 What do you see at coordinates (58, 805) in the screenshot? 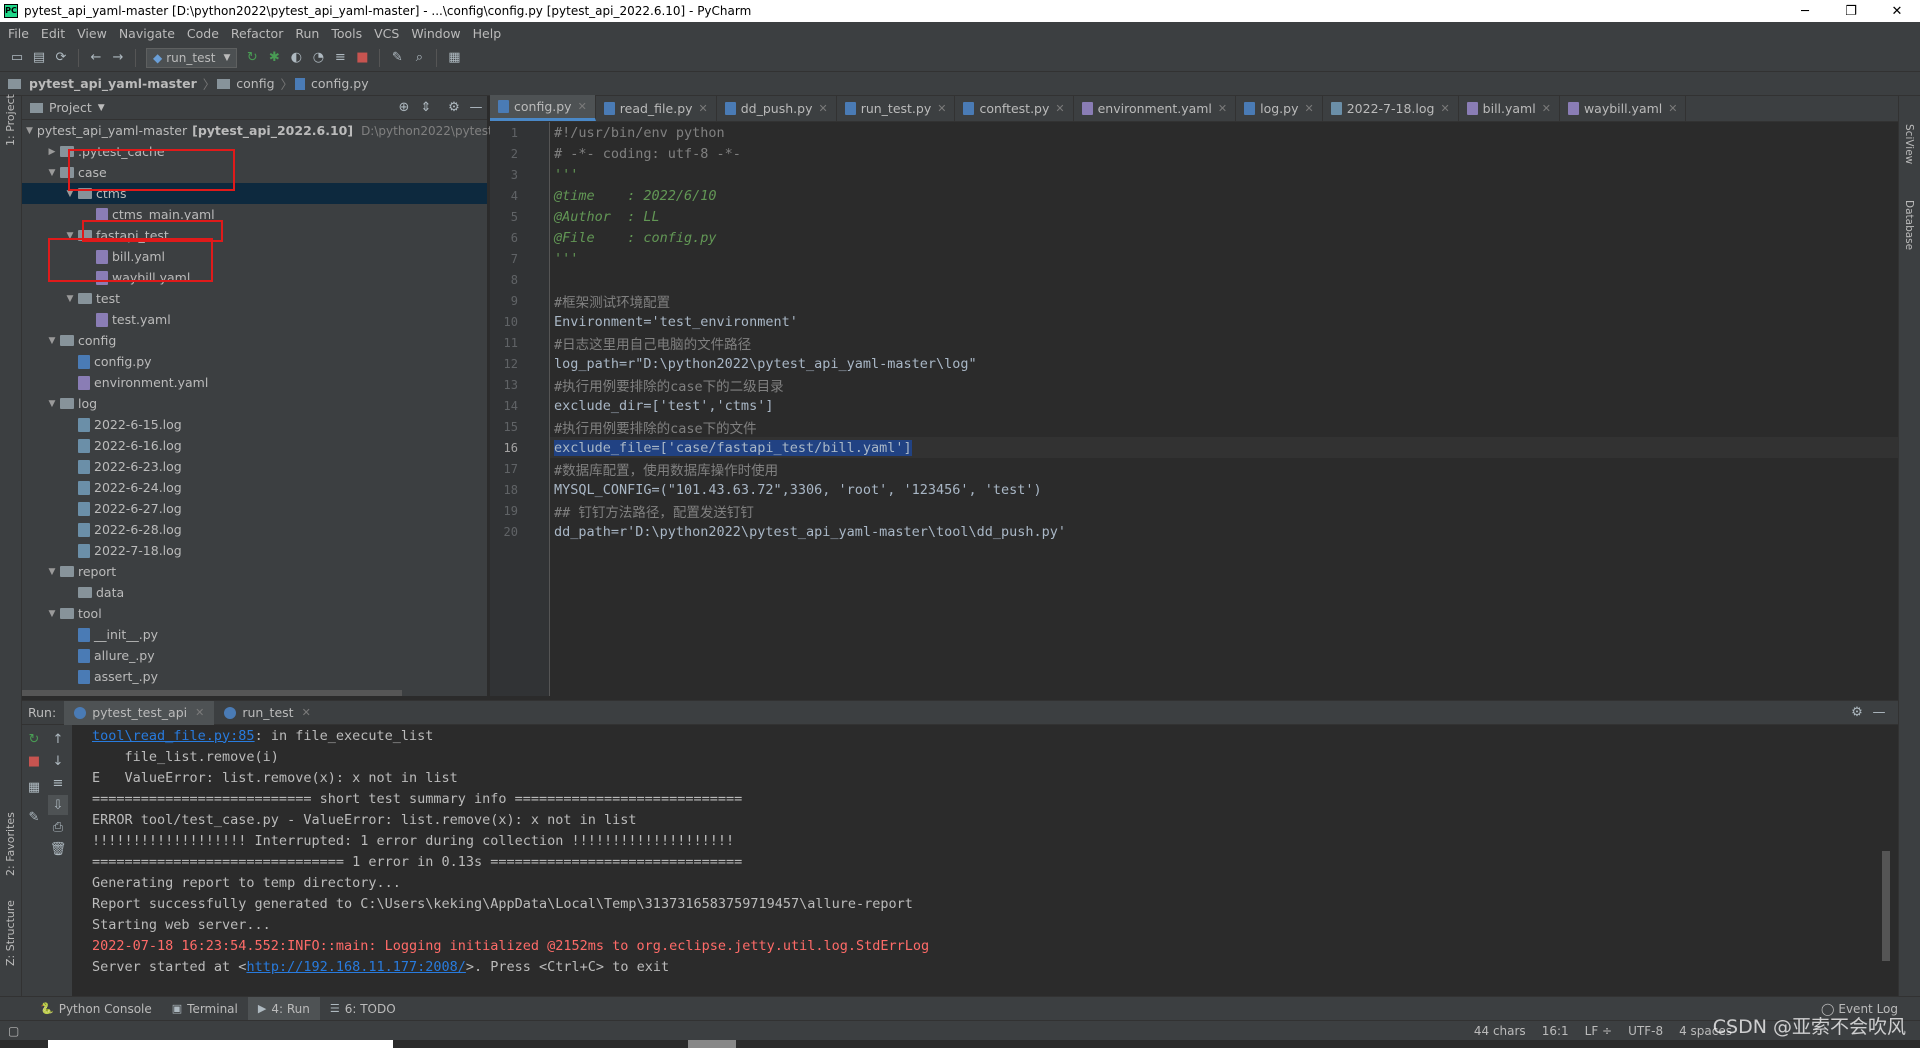
I see `scroll-to-end-icon: ⇩` at bounding box center [58, 805].